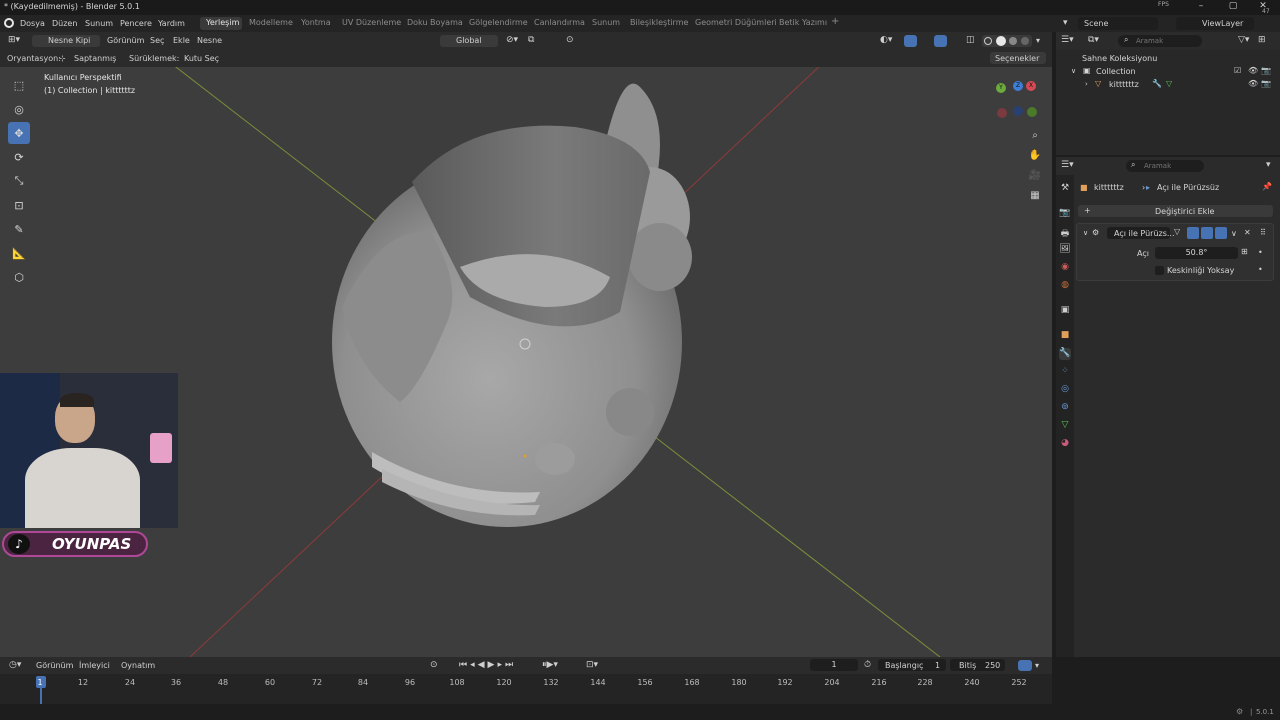  What do you see at coordinates (531, 40) in the screenshot?
I see `snap-icon: ⧉` at bounding box center [531, 40].